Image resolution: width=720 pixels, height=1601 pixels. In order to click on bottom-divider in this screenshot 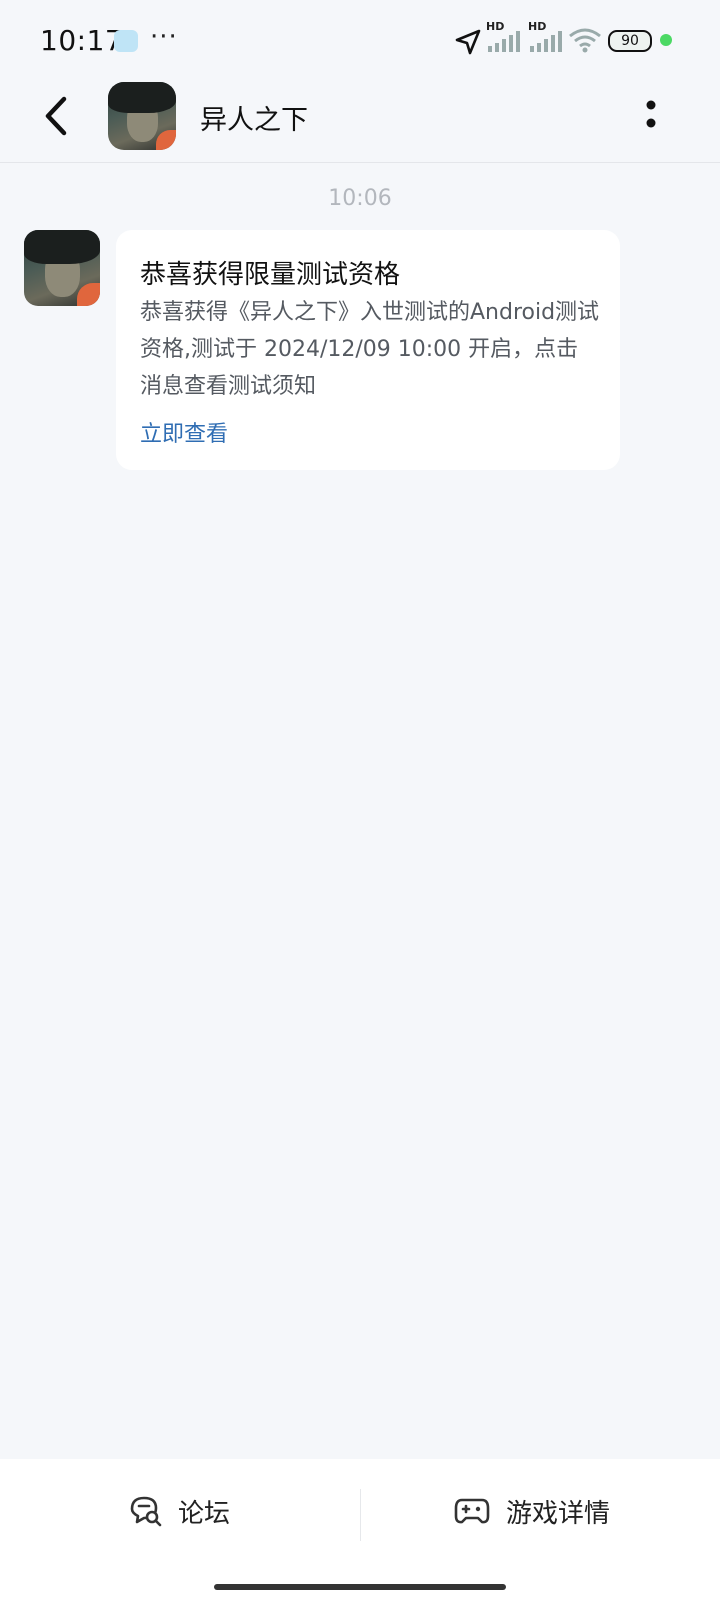, I will do `click(360, 1515)`.